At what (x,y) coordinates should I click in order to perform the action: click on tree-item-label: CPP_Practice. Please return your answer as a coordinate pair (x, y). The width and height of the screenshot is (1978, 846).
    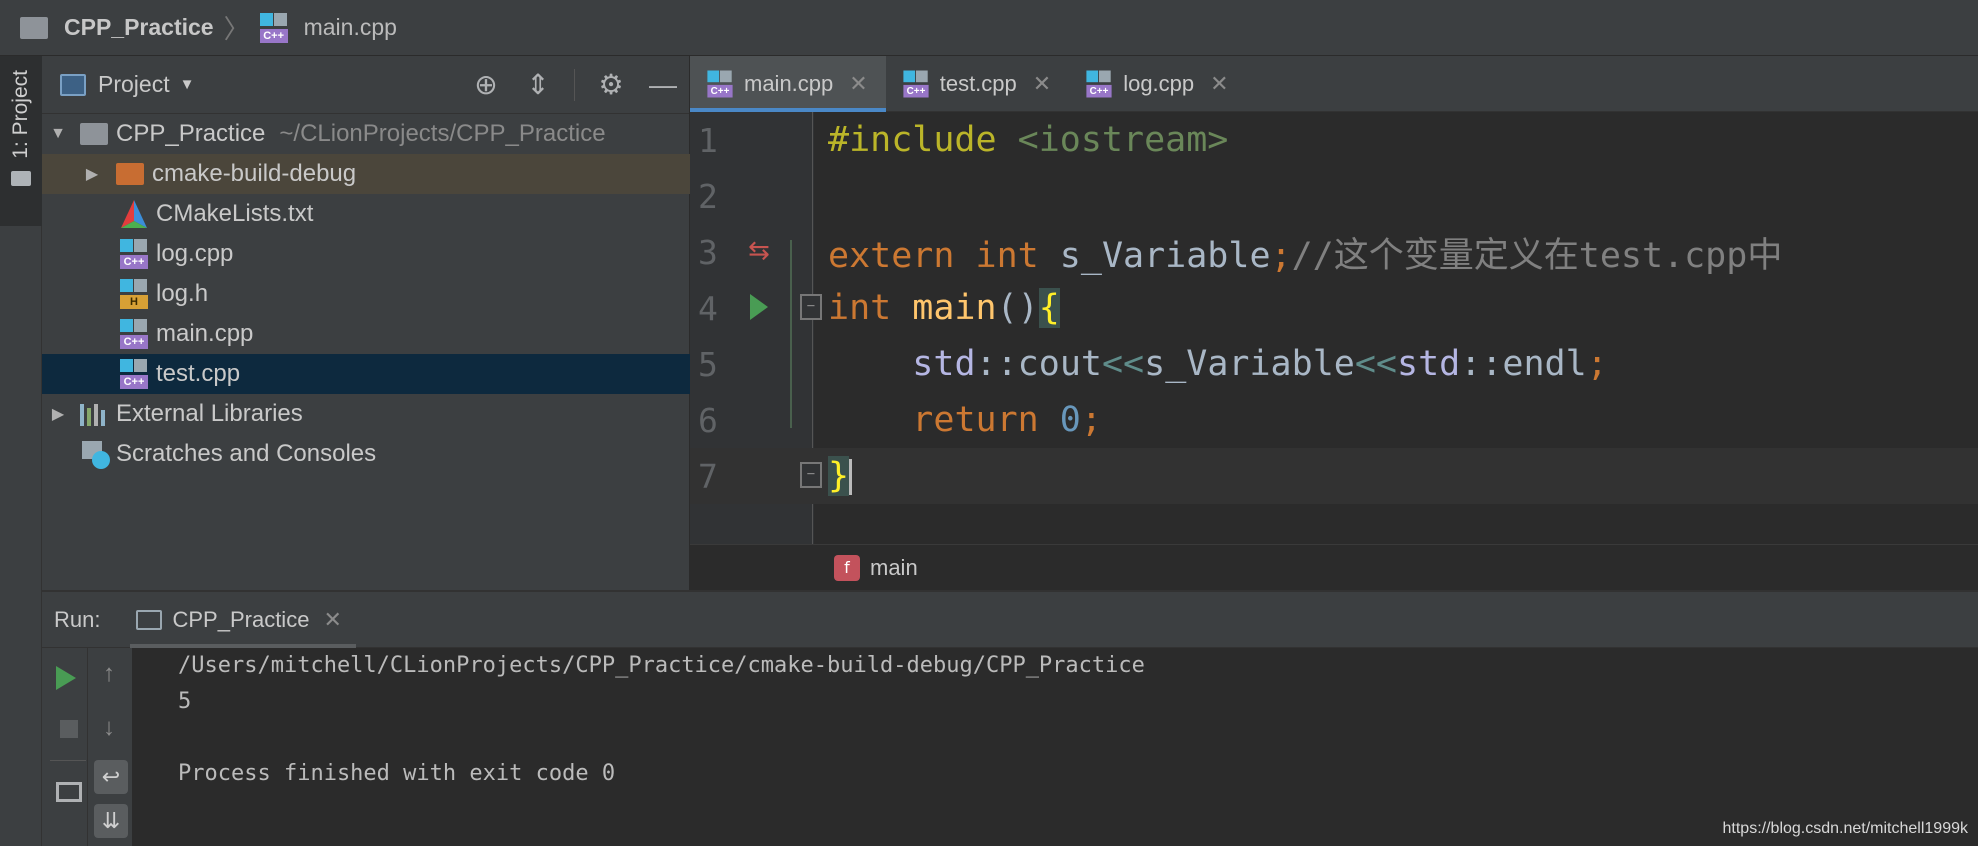
    Looking at the image, I should click on (191, 133).